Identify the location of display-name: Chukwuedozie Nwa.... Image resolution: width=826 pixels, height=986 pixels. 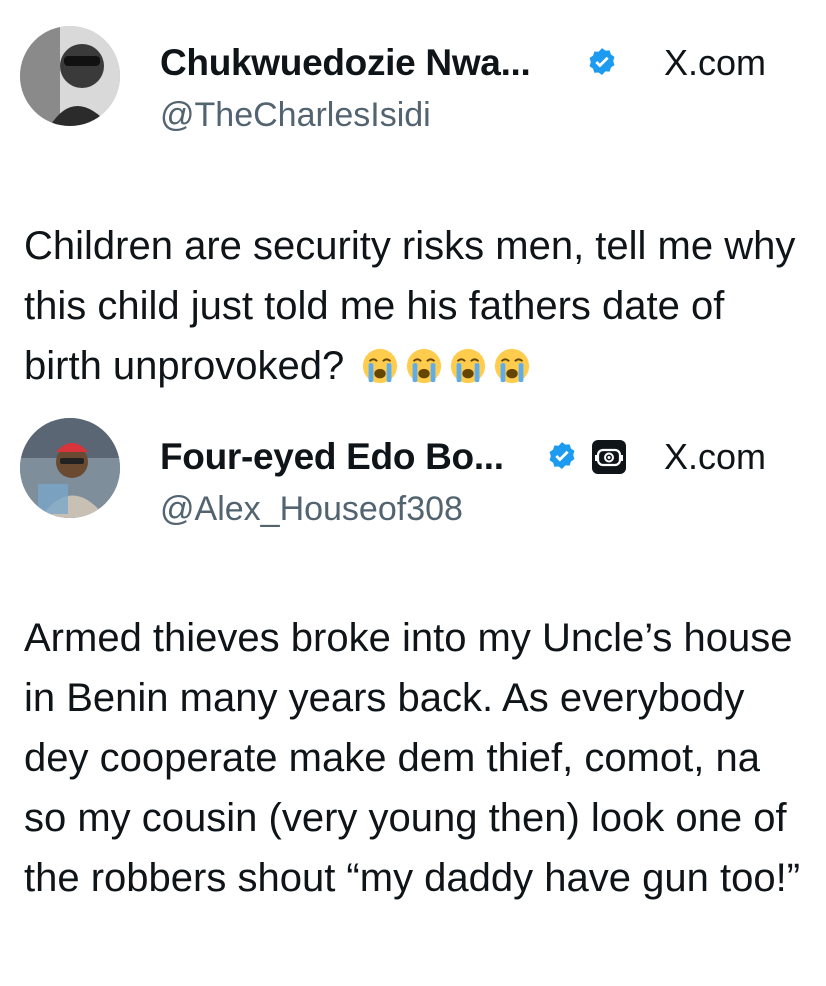
(345, 63).